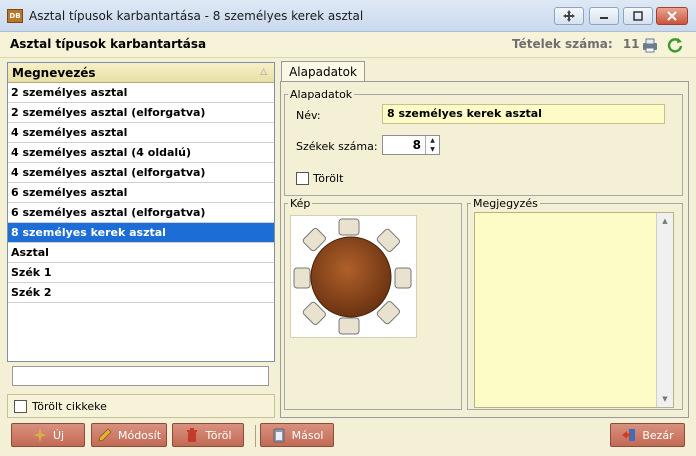  What do you see at coordinates (141, 73) in the screenshot?
I see `list-column-header: Megnevezés △` at bounding box center [141, 73].